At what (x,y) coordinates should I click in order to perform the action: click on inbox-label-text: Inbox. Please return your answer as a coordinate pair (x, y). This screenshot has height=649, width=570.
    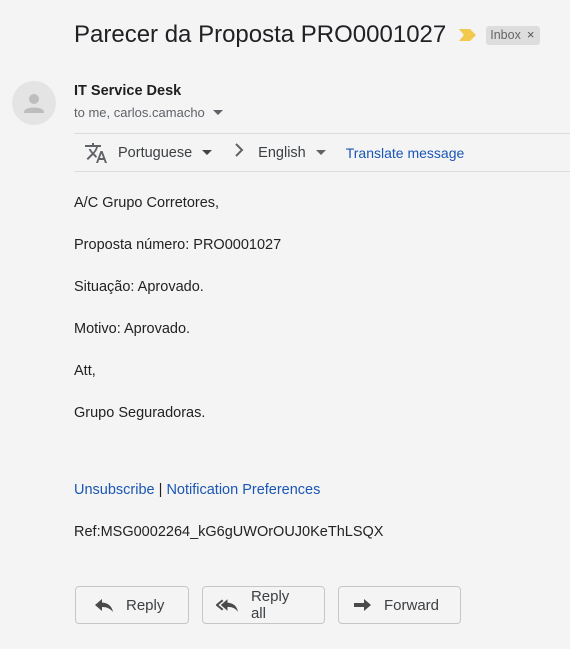
    Looking at the image, I should click on (505, 34).